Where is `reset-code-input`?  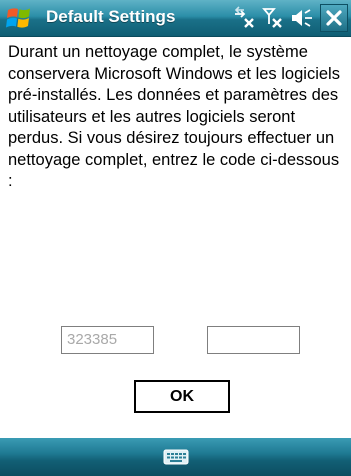
reset-code-input is located at coordinates (253, 340).